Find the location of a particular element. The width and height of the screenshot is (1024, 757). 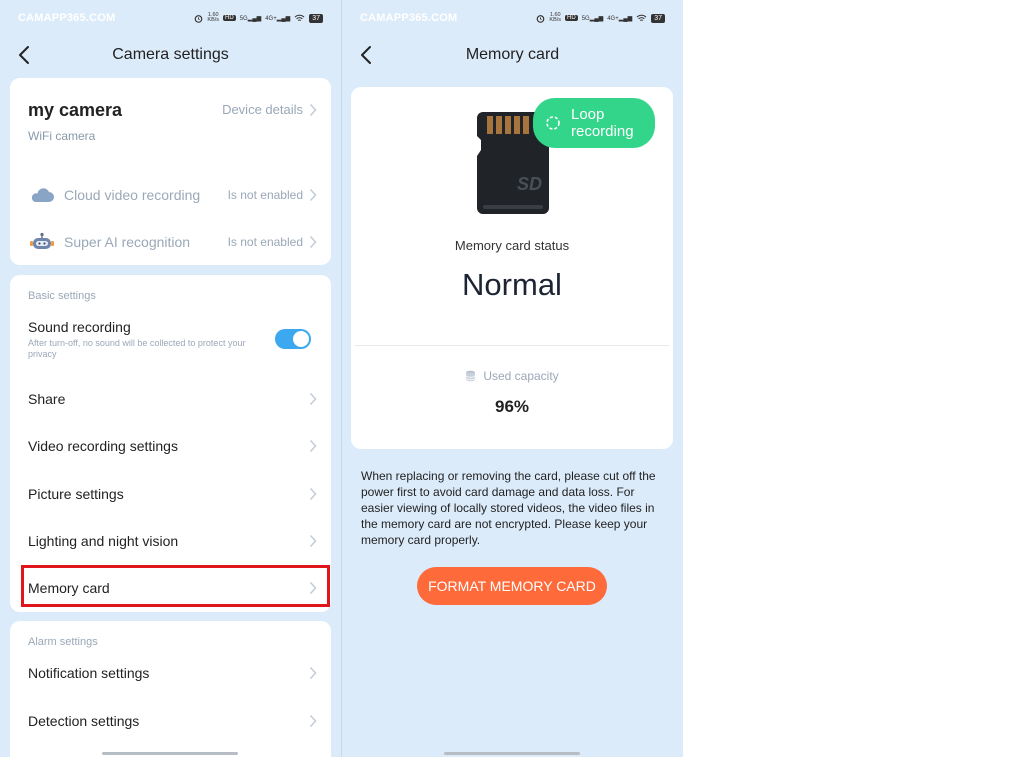

cloud-video-recording-row: Cloud video recording Is not enabled is located at coordinates (172, 195).